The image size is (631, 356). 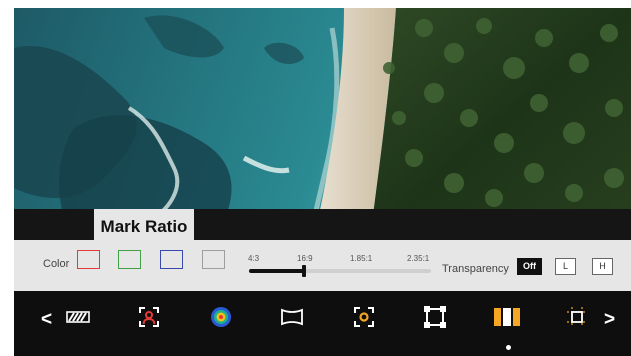 What do you see at coordinates (292, 317) in the screenshot?
I see `anamorphic-icon` at bounding box center [292, 317].